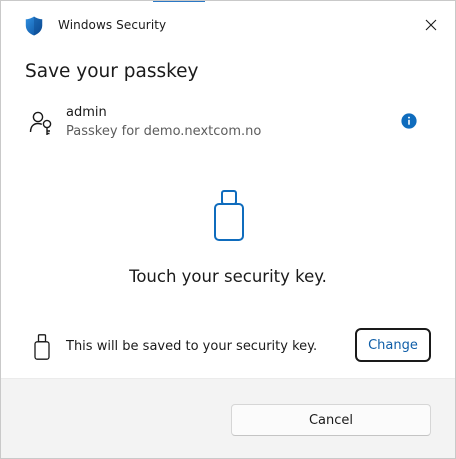 The height and width of the screenshot is (459, 456). What do you see at coordinates (331, 420) in the screenshot?
I see `cancel-button: Cancel` at bounding box center [331, 420].